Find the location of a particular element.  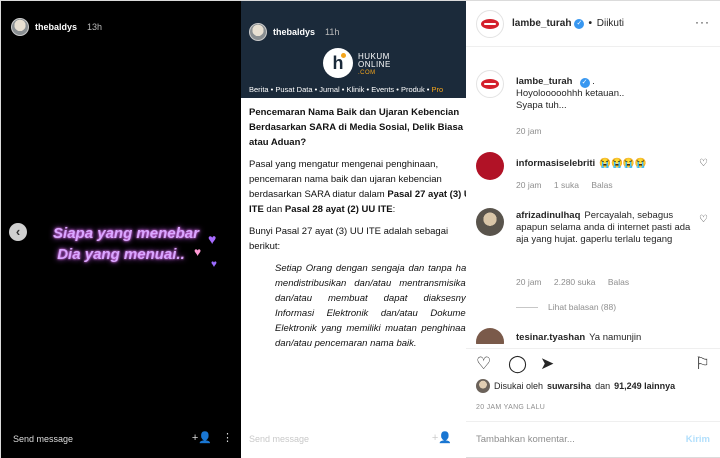

bookmark-icon: ⚐ is located at coordinates (702, 363).